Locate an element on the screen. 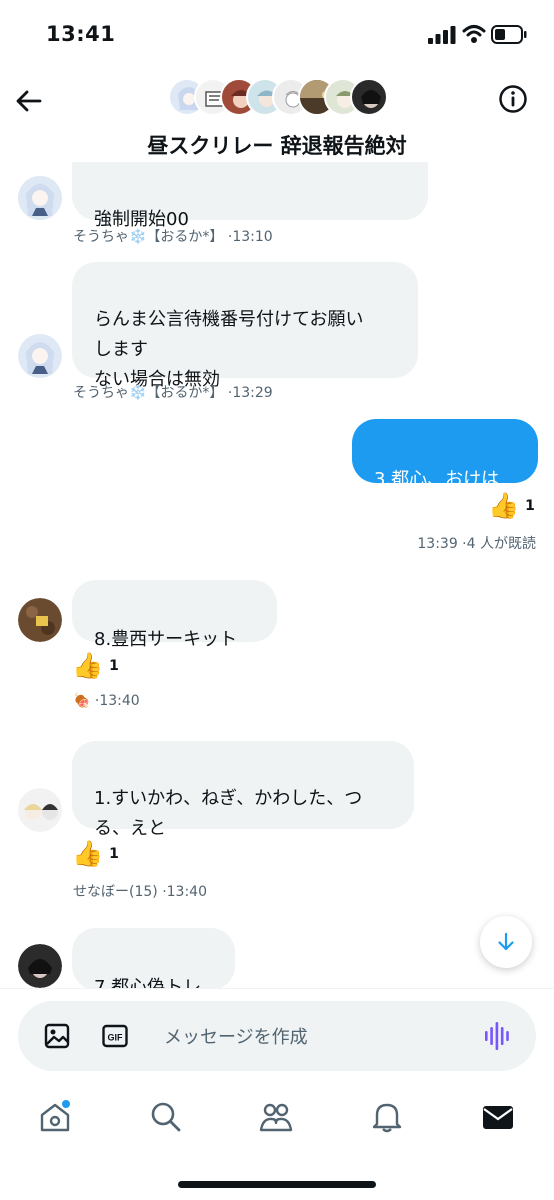 This screenshot has height=1200, width=554. group-avatars is located at coordinates (278, 98).